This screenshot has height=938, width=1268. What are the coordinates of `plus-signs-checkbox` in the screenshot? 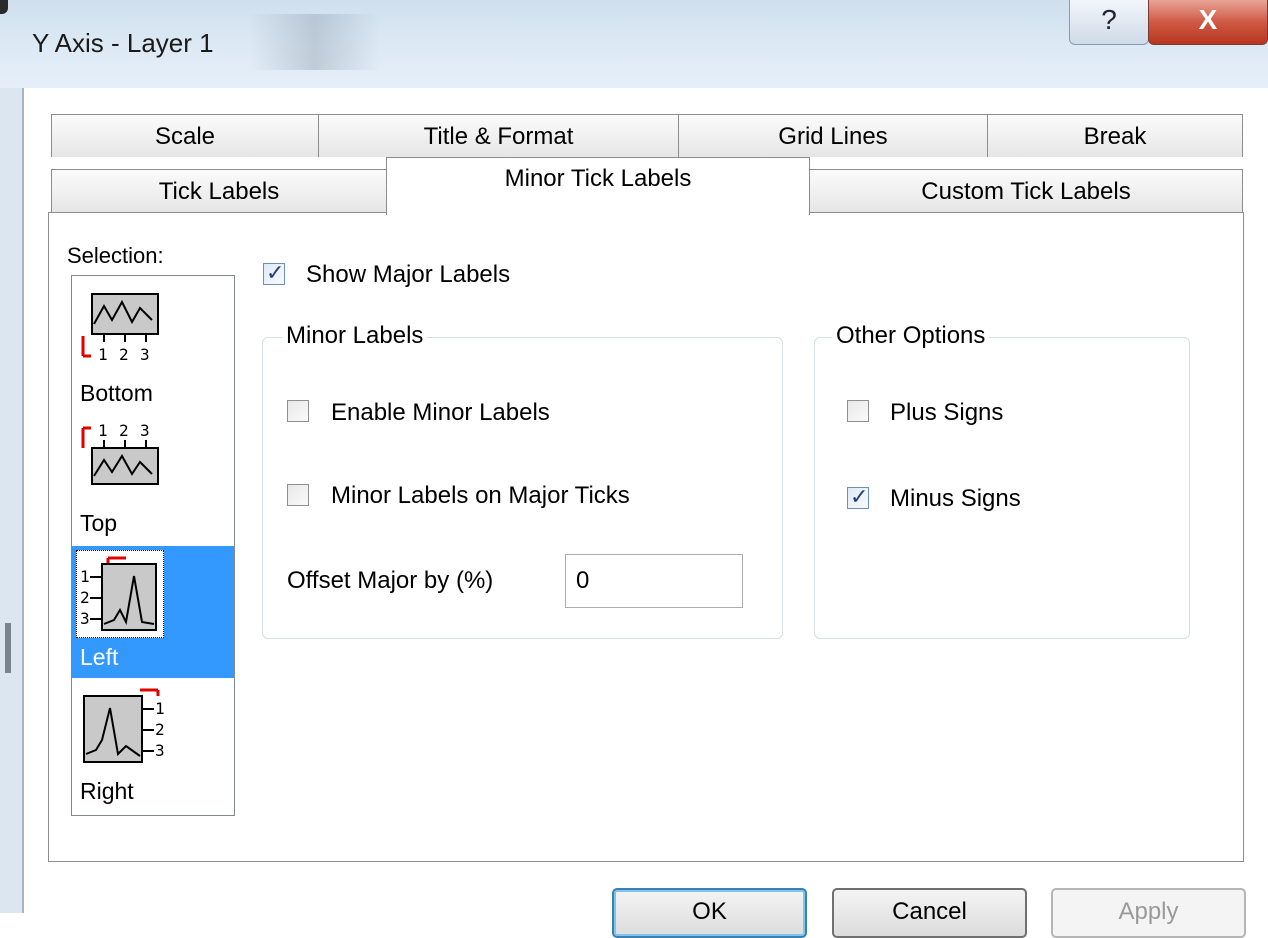 It's located at (858, 411).